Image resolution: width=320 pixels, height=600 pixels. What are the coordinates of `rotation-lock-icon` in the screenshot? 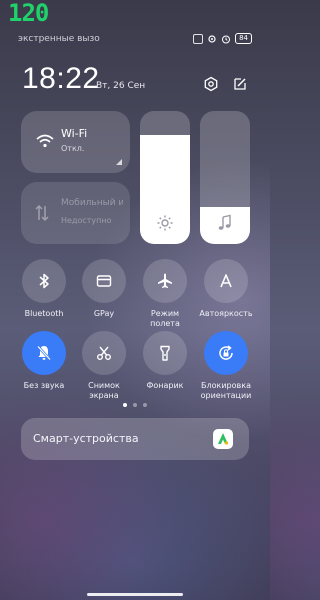 It's located at (226, 352).